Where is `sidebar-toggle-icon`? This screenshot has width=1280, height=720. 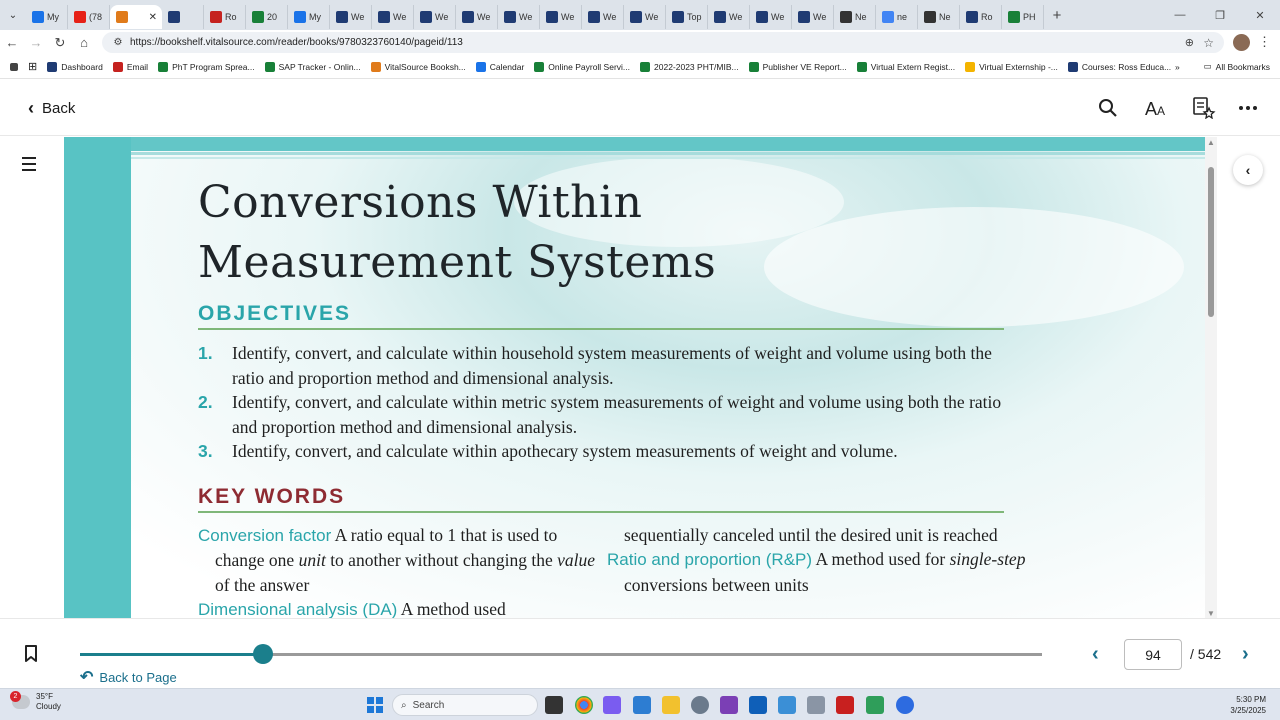 sidebar-toggle-icon is located at coordinates (11, 66).